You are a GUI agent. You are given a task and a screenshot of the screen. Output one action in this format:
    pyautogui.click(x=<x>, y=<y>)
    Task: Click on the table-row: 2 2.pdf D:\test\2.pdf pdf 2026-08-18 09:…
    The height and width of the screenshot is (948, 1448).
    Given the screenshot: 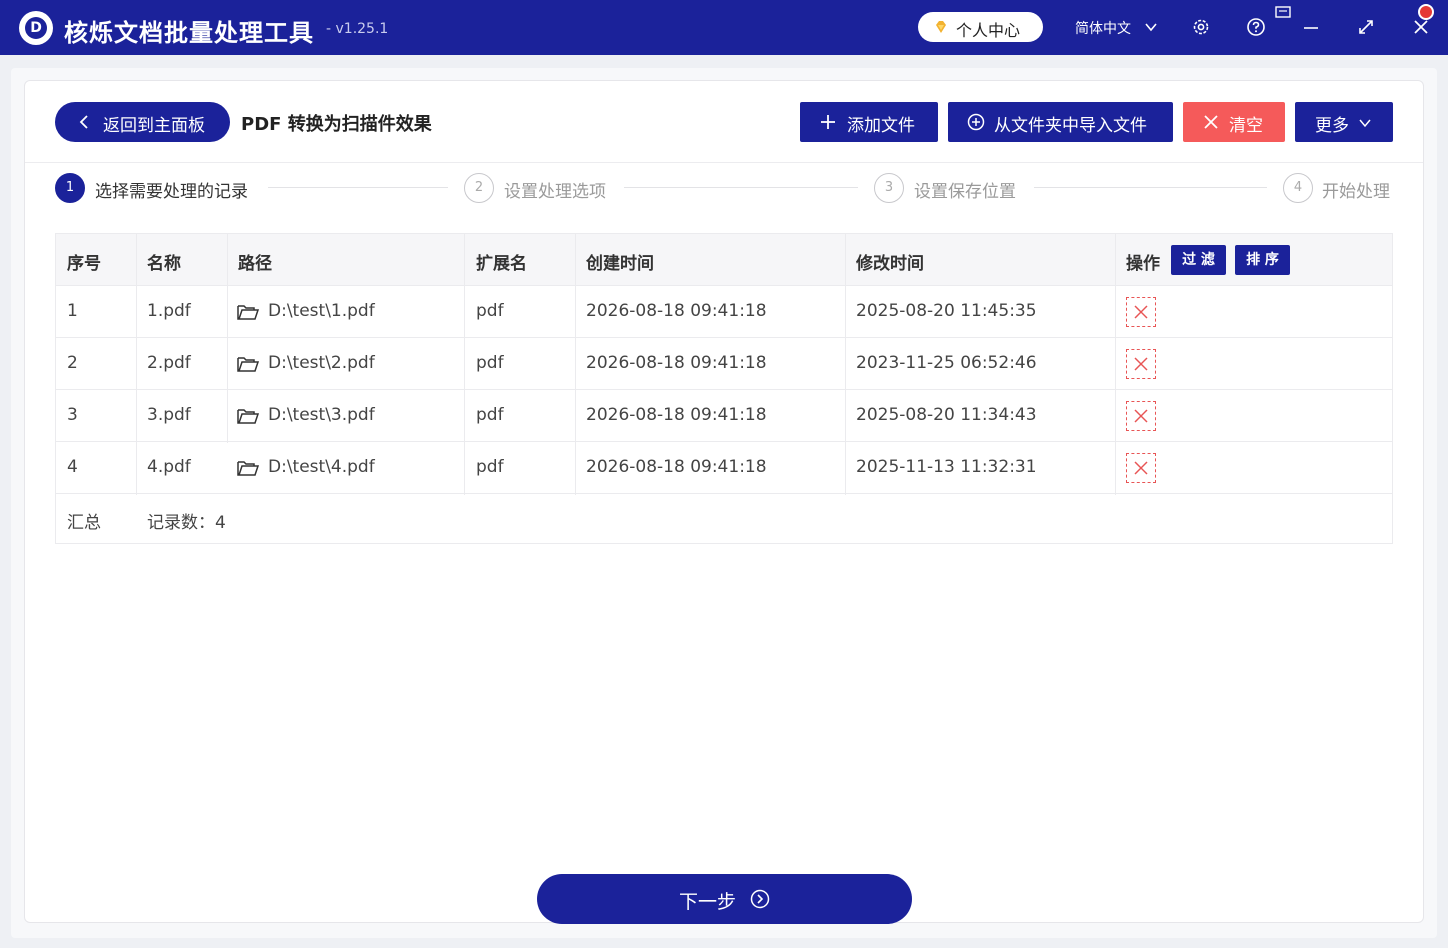 What is the action you would take?
    pyautogui.click(x=724, y=364)
    